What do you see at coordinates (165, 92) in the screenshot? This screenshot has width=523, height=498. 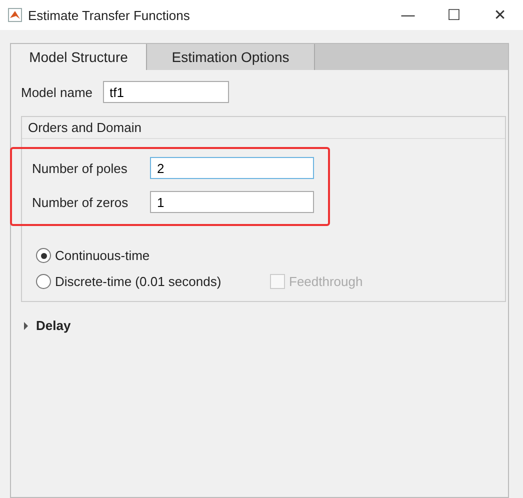 I see `model-name-field: tf1` at bounding box center [165, 92].